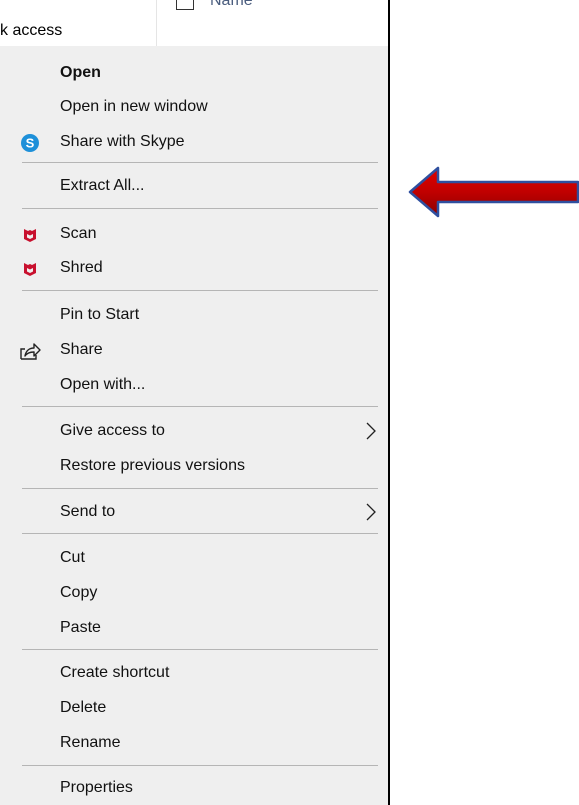 The height and width of the screenshot is (805, 579). I want to click on menu-item-label: Pin to Start, so click(100, 314).